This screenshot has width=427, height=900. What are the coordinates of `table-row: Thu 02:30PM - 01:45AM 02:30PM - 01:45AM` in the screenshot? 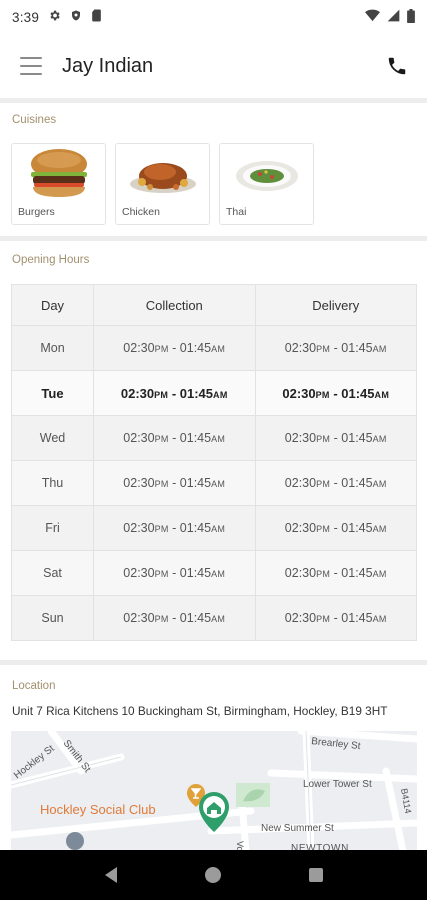 It's located at (214, 483).